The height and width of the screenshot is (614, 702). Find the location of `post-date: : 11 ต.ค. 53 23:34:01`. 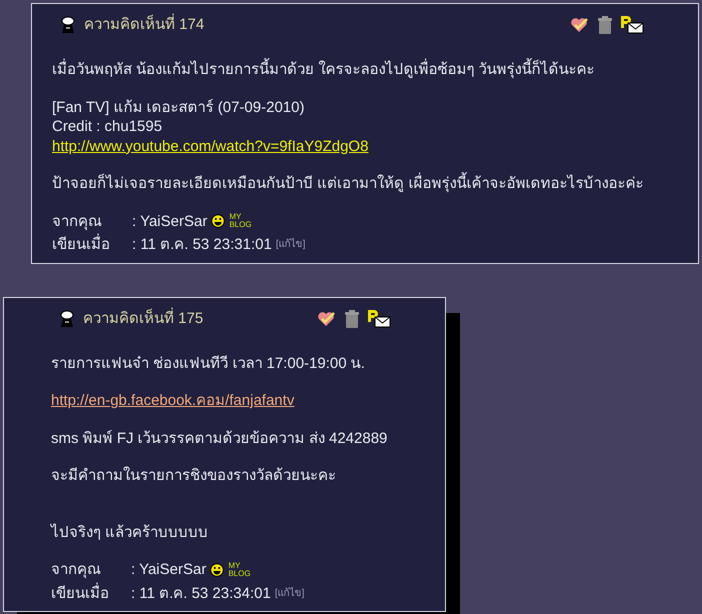

post-date: : 11 ต.ค. 53 23:34:01 is located at coordinates (201, 593).